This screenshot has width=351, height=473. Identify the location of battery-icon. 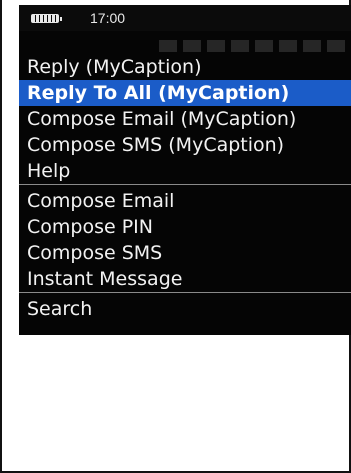
(46, 18).